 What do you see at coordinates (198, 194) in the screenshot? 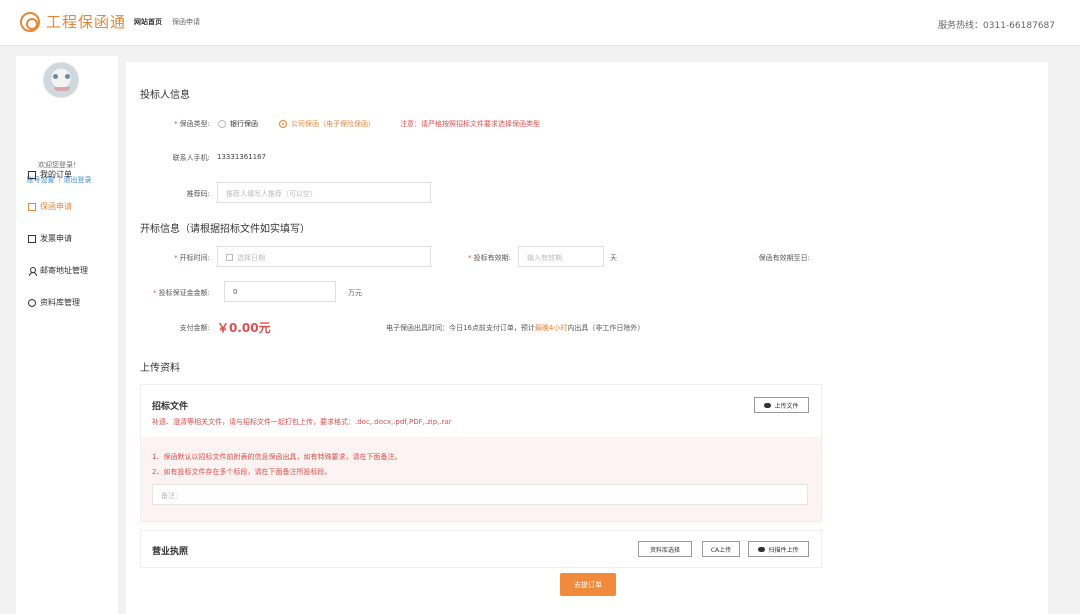
I see `recommender-label: 推荐码:` at bounding box center [198, 194].